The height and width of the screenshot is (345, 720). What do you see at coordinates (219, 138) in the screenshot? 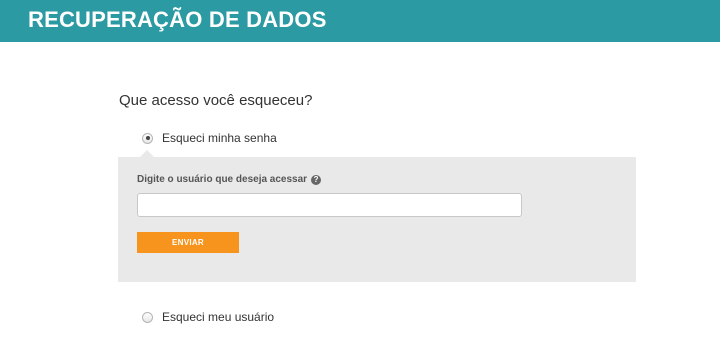
I see `option-label-forgot-password: Esqueci minha senha` at bounding box center [219, 138].